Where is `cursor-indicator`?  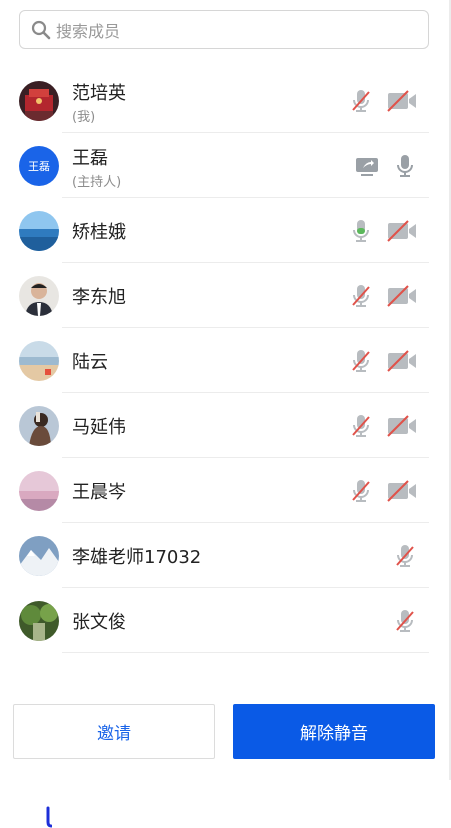
cursor-indicator is located at coordinates (49, 817).